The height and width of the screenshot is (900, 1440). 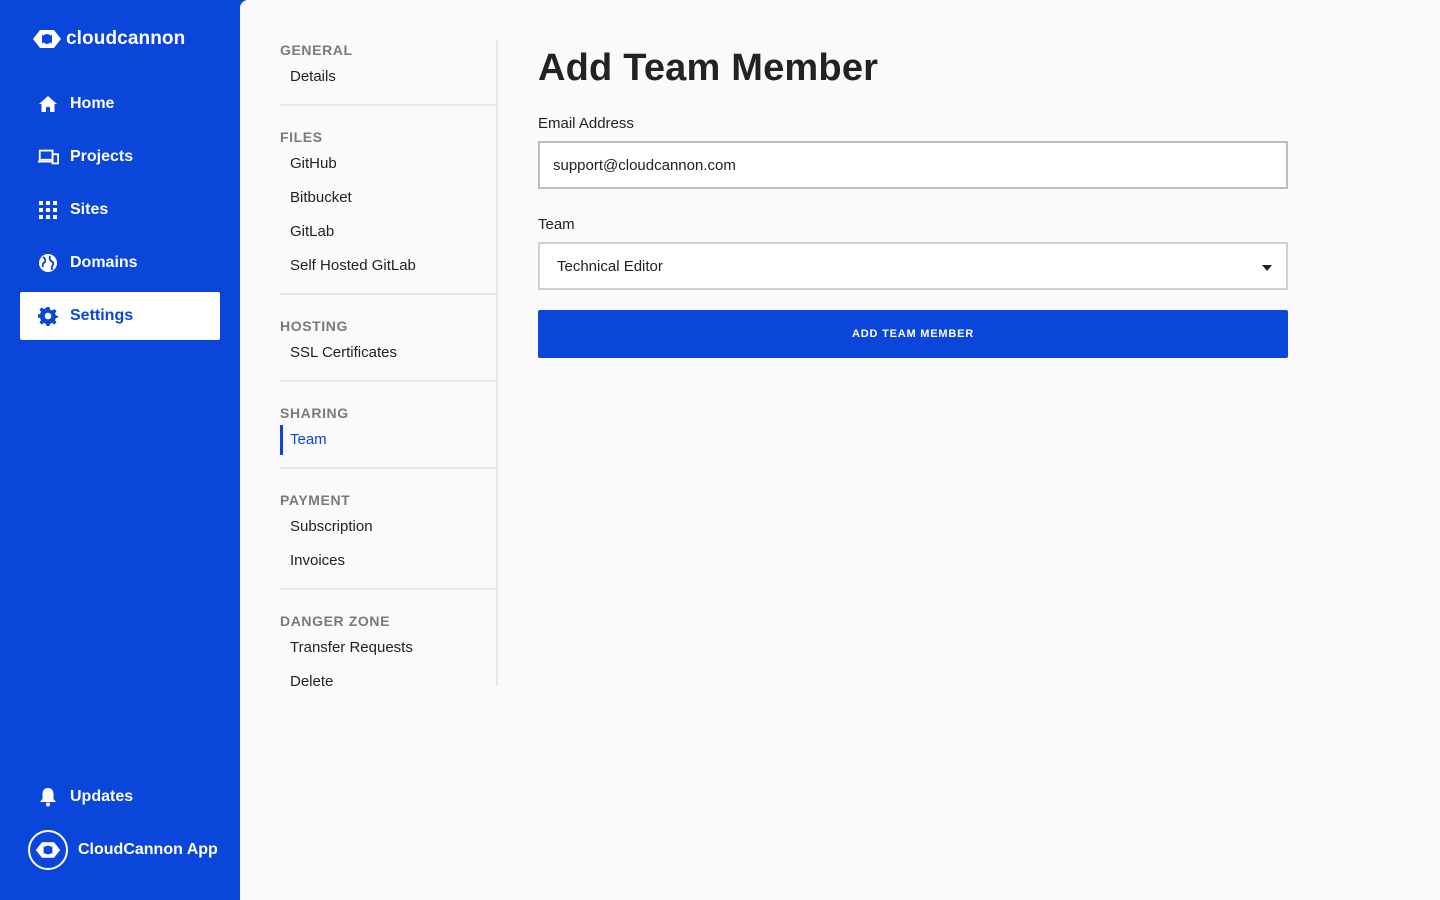 What do you see at coordinates (388, 648) in the screenshot?
I see `subnav-link-transfer-requests: Transfer Requests` at bounding box center [388, 648].